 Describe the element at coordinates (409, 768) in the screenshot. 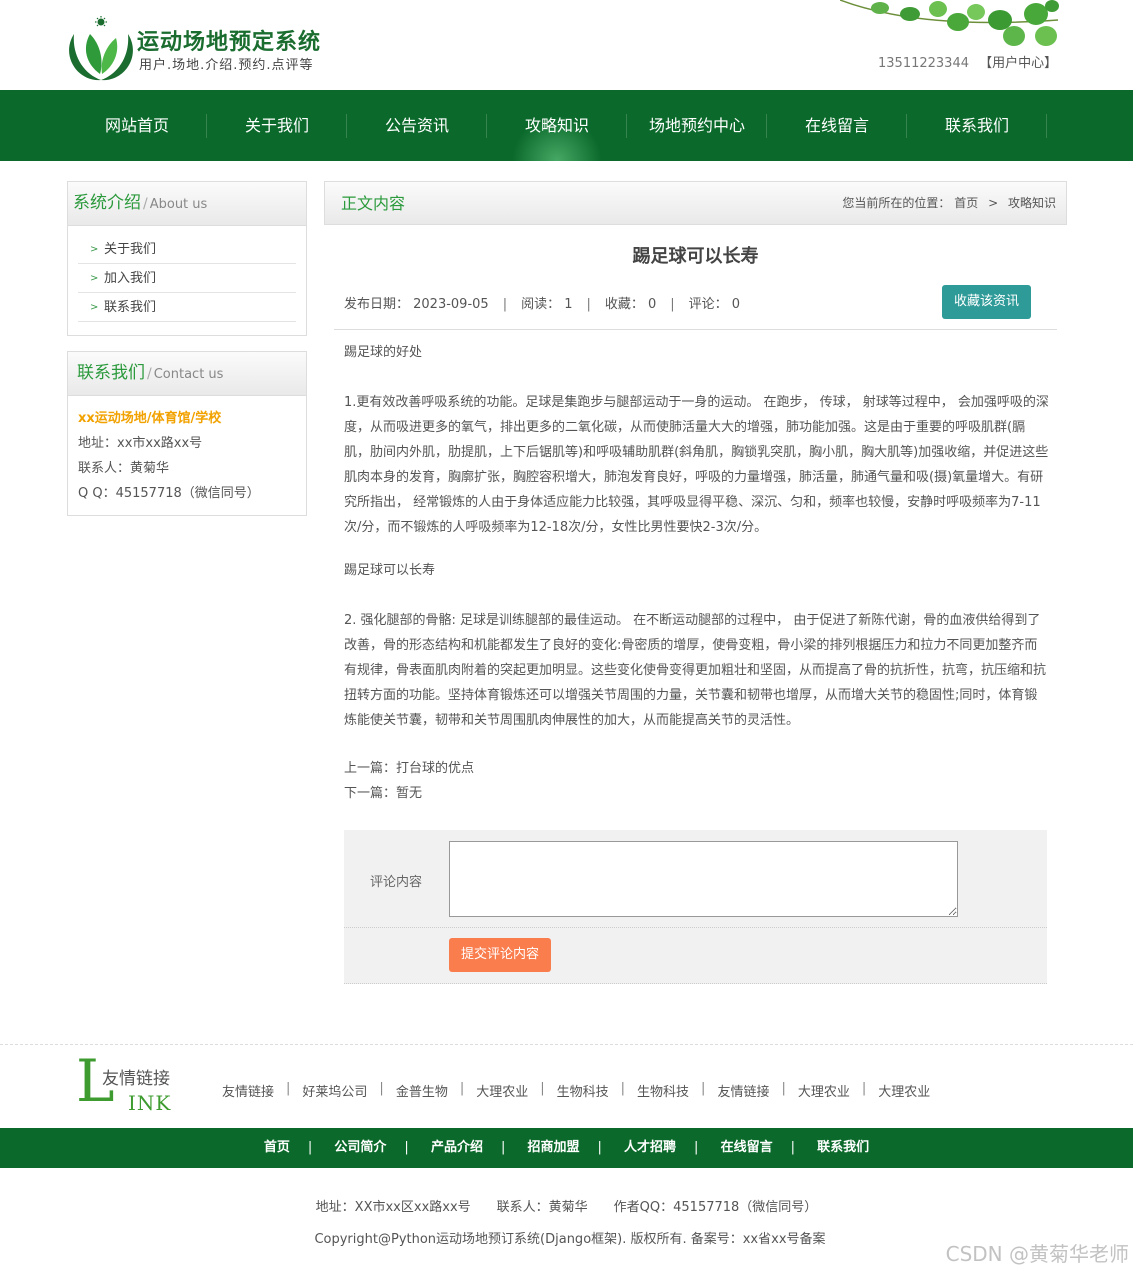

I see `prev-article-link: 上一篇：打台球的优点` at that location.